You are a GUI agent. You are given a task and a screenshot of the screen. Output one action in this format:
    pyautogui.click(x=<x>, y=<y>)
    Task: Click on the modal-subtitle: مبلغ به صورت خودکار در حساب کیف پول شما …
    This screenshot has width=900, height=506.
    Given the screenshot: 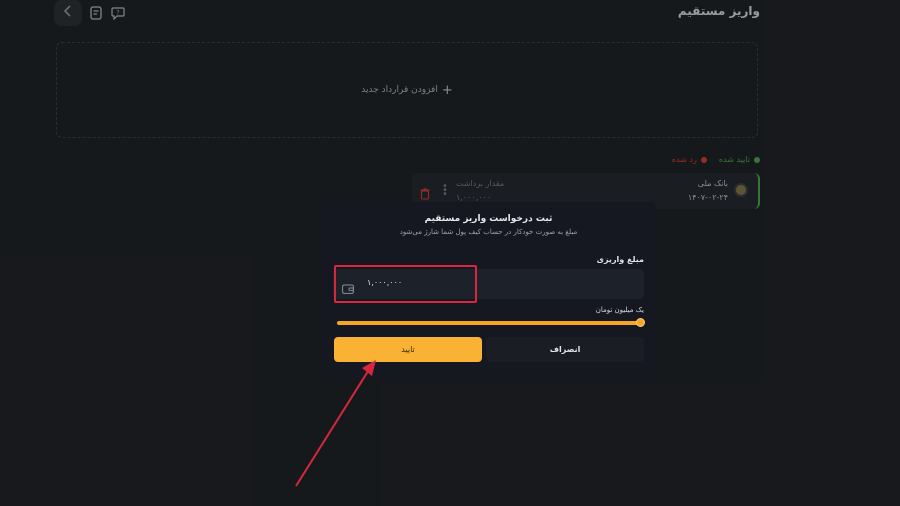 What is the action you would take?
    pyautogui.click(x=488, y=232)
    